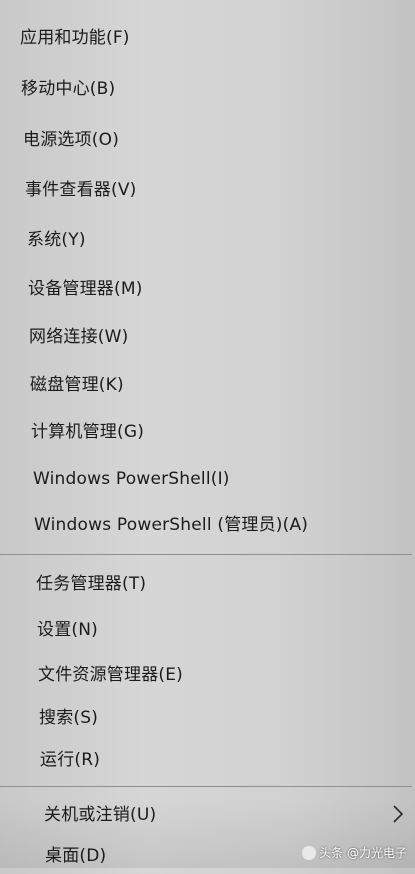 The height and width of the screenshot is (874, 415). What do you see at coordinates (67, 630) in the screenshot?
I see `menu-item-settings: 设置(N)` at bounding box center [67, 630].